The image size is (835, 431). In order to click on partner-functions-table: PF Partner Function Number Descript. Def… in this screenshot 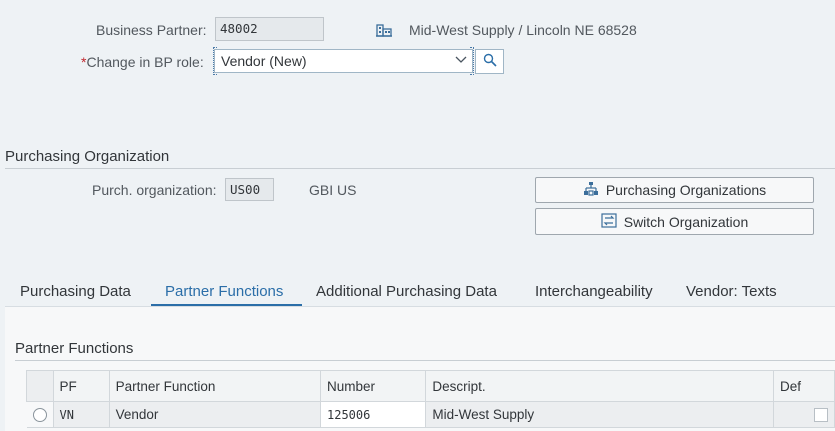, I will do `click(430, 399)`.